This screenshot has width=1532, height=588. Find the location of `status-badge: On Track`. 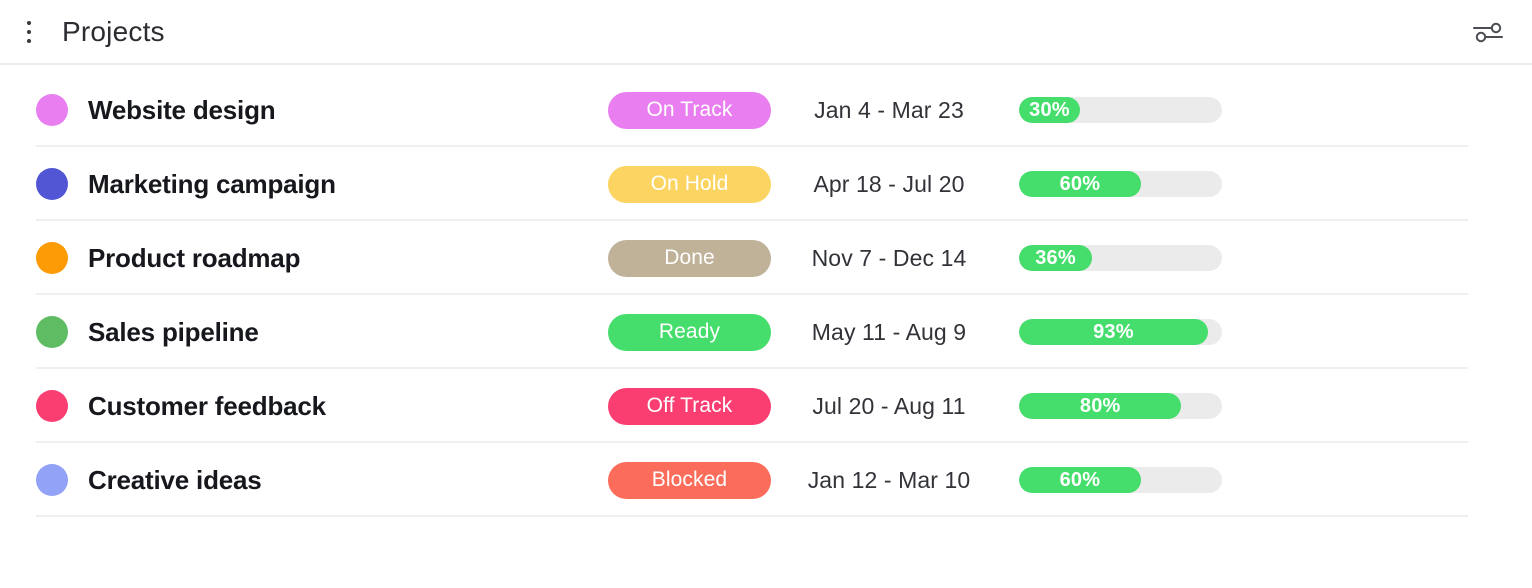

status-badge: On Track is located at coordinates (689, 110).